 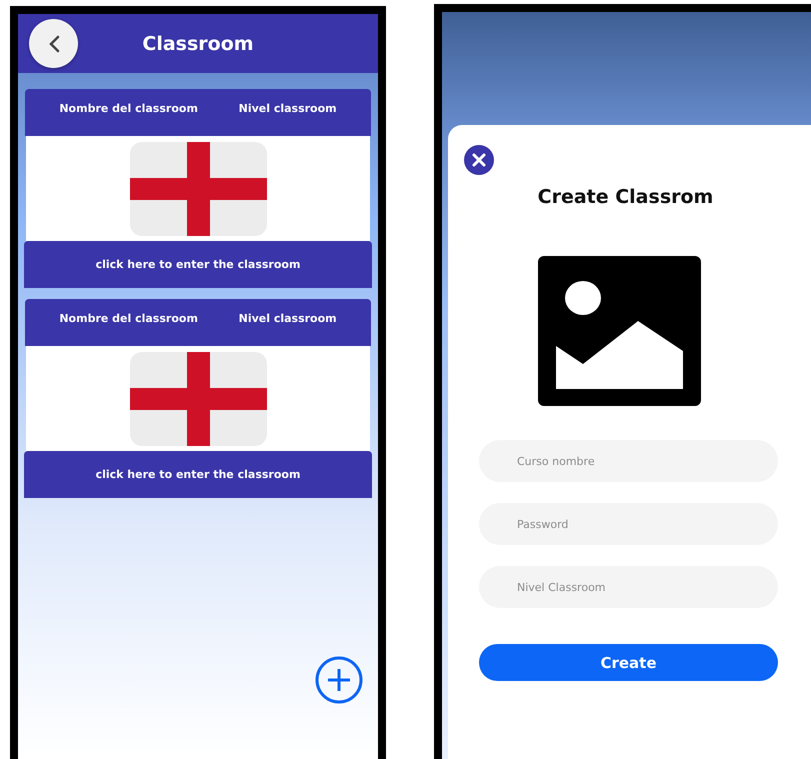 I want to click on text-field: Password, so click(x=628, y=524).